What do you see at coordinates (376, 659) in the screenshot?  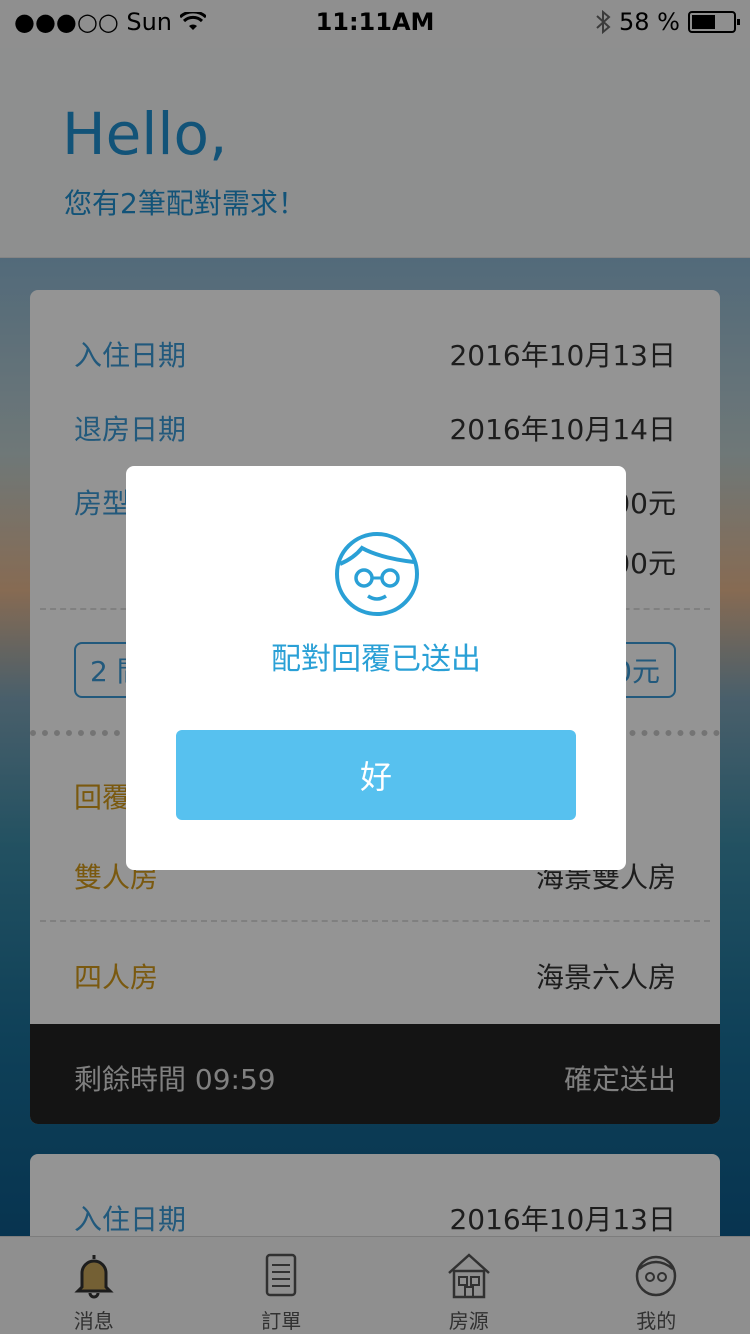 I see `dialog-message: 配對回覆已送出` at bounding box center [376, 659].